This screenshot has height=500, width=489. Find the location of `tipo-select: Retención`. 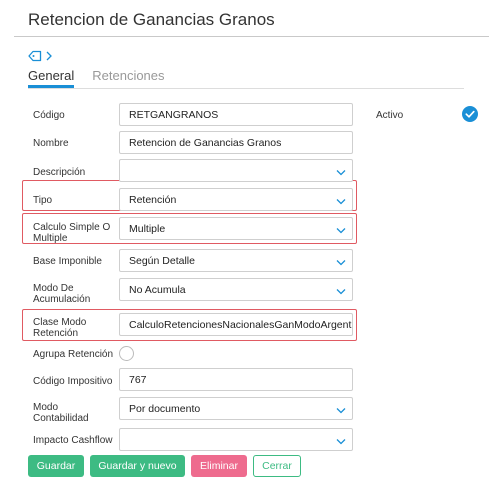

tipo-select: Retención is located at coordinates (236, 199).